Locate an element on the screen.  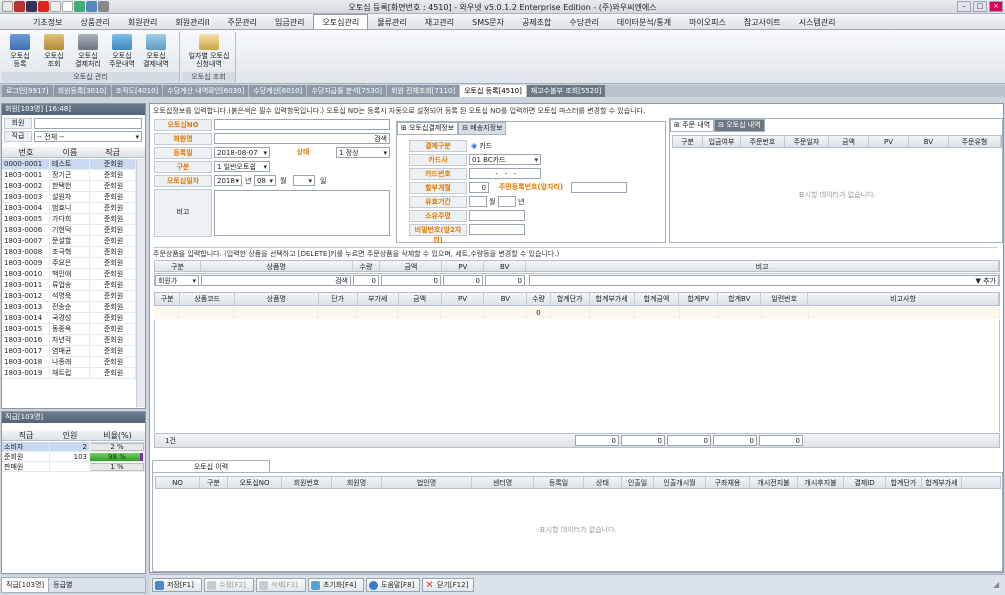
history-col-header: 등록일 is located at coordinates (559, 482).